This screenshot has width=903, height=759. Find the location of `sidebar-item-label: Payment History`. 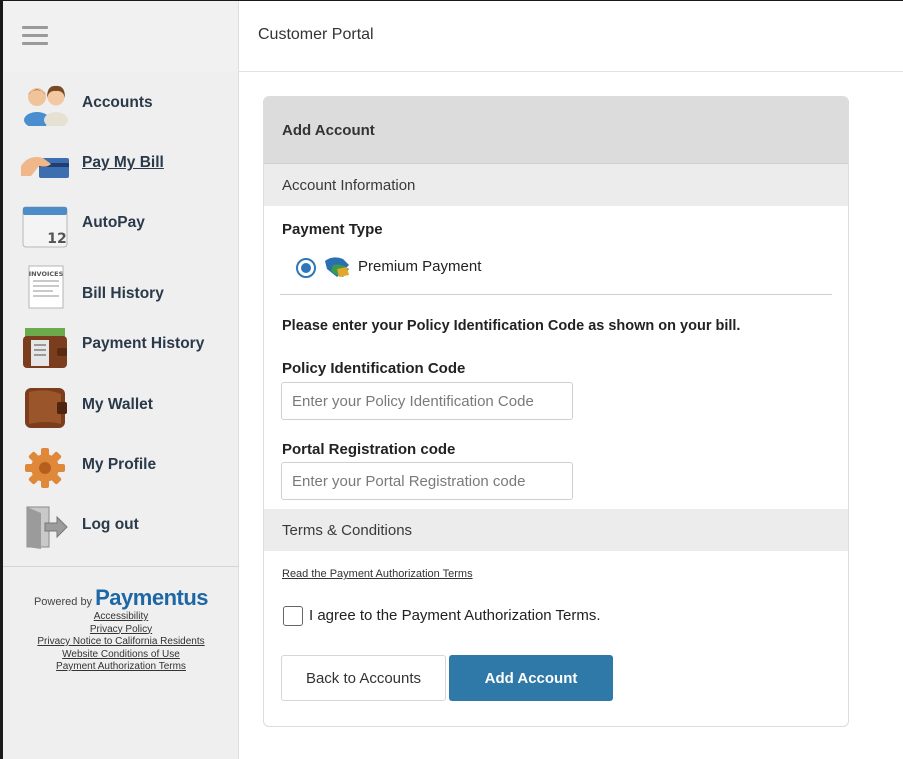

sidebar-item-label: Payment History is located at coordinates (143, 343).